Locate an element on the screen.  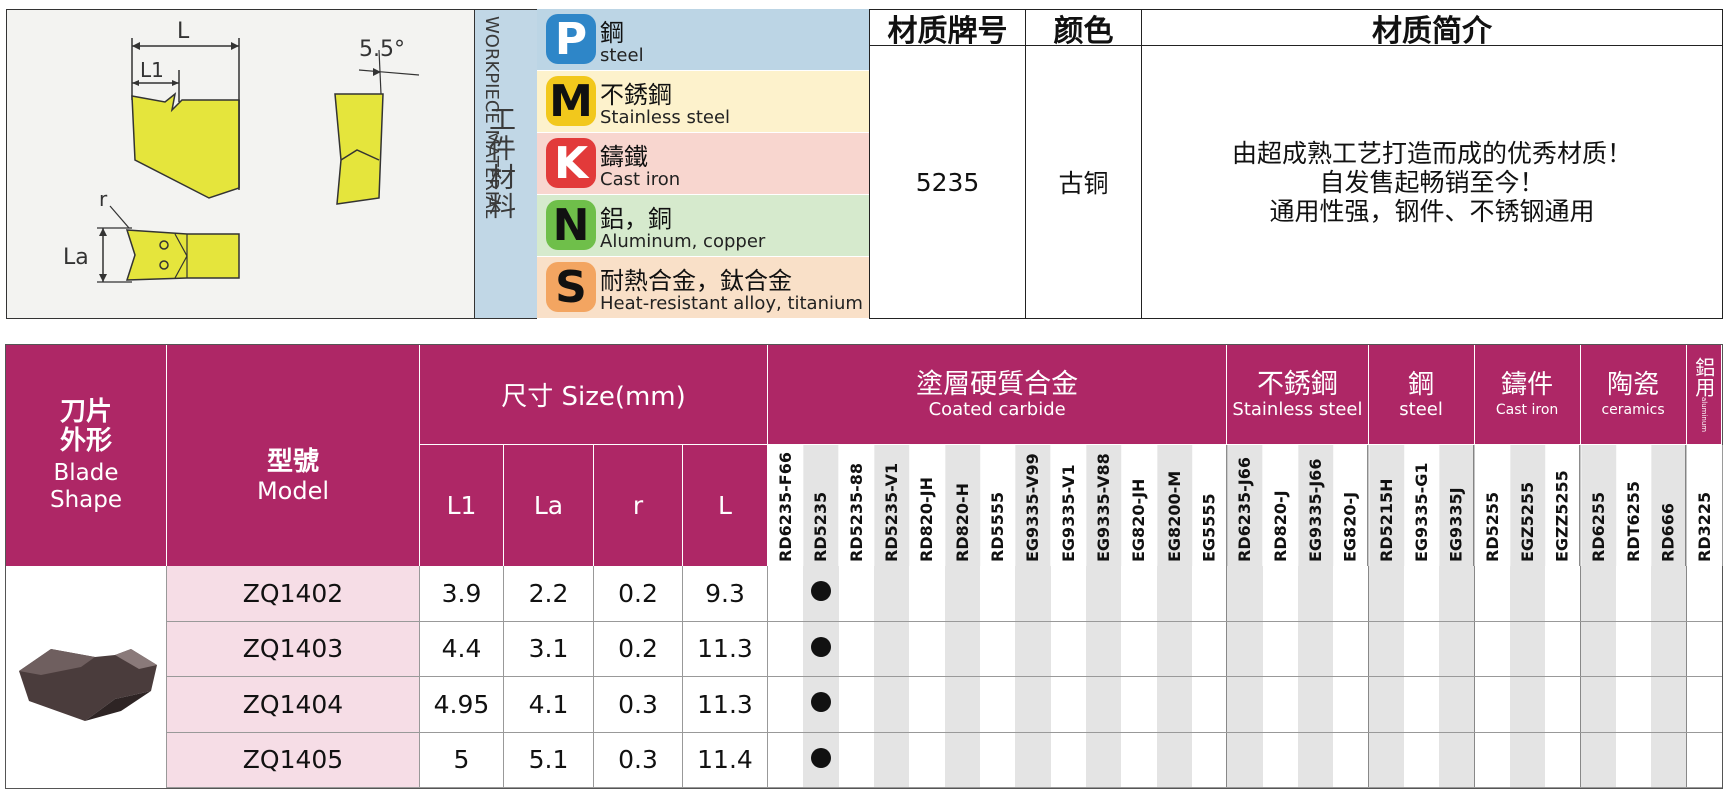
grade-code: RD5255 is located at coordinates (1492, 505).